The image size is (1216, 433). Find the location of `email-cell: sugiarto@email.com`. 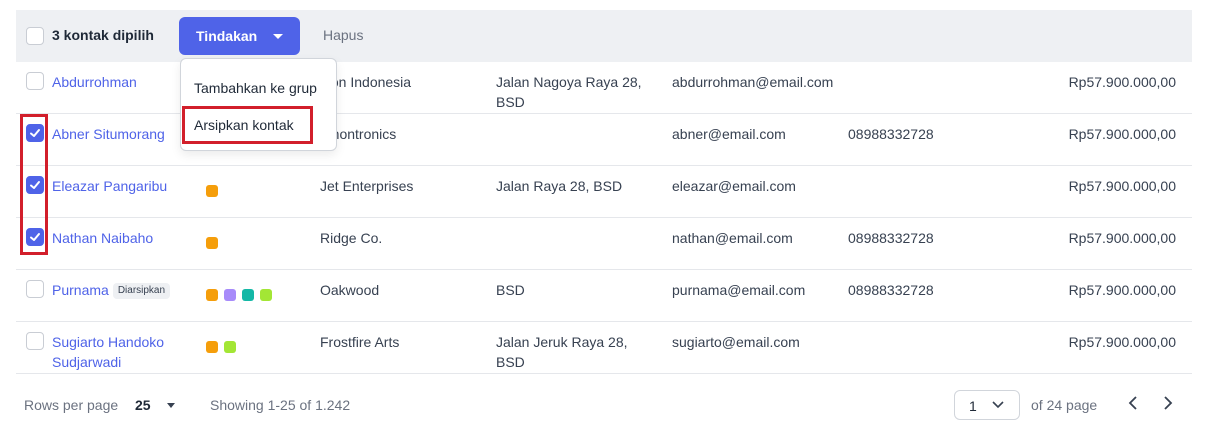

email-cell: sugiarto@email.com is located at coordinates (736, 342).